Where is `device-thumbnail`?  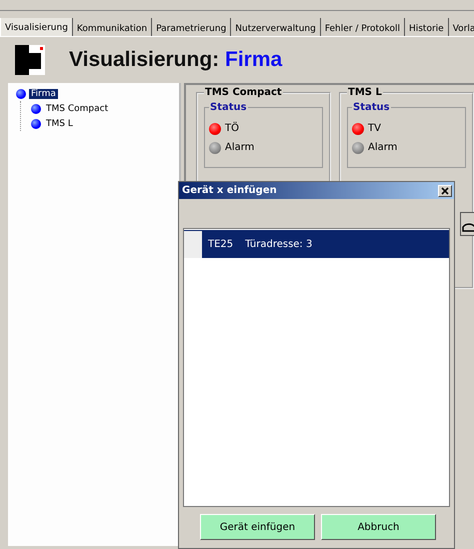
device-thumbnail is located at coordinates (193, 244).